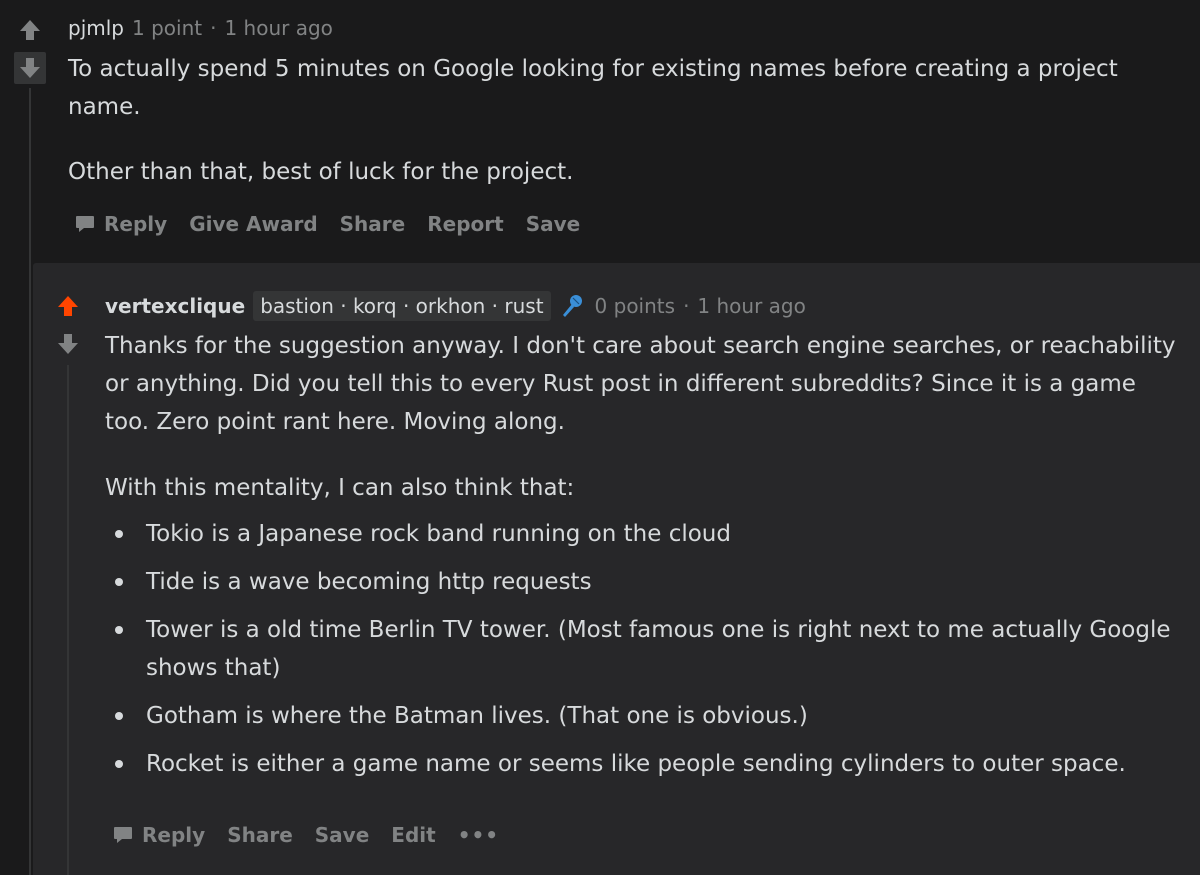 This screenshot has width=1200, height=875. What do you see at coordinates (175, 306) in the screenshot?
I see `reply-author: vertexclique` at bounding box center [175, 306].